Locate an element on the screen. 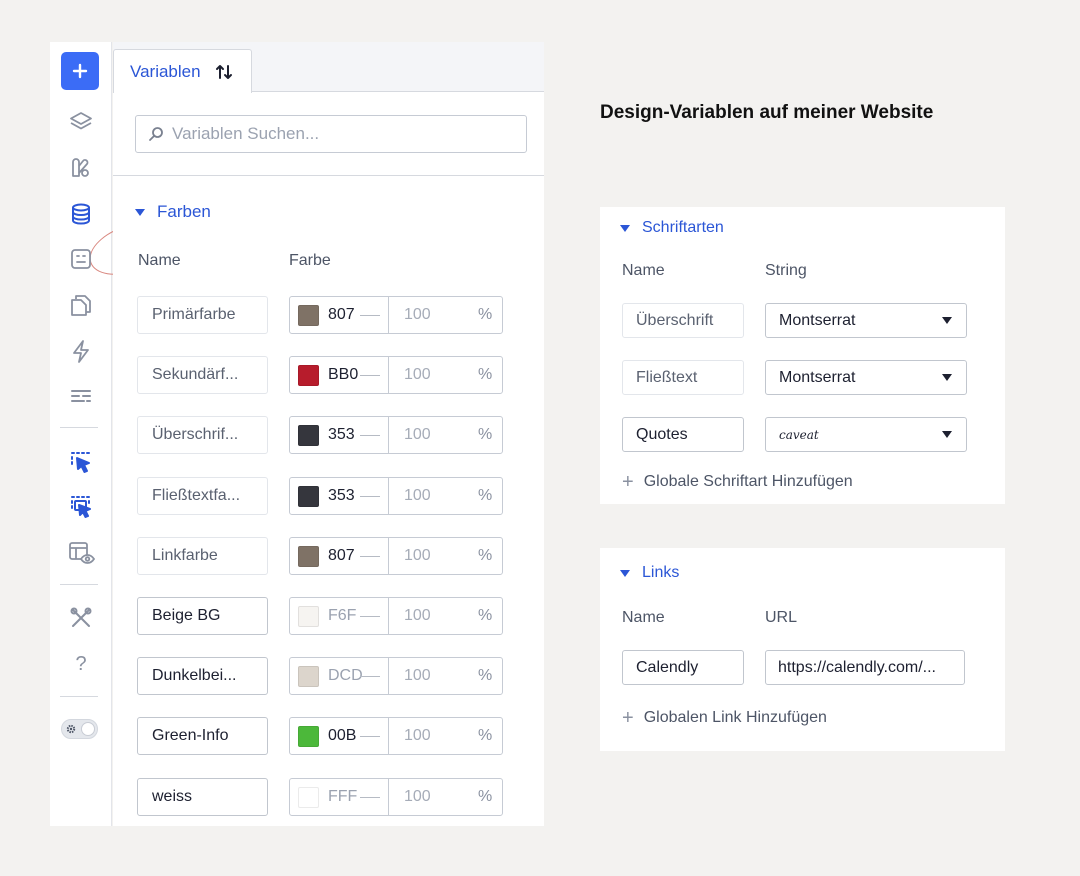 This screenshot has height=876, width=1080. add-font-label: Globale Schriftart Hinzufügen is located at coordinates (748, 481).